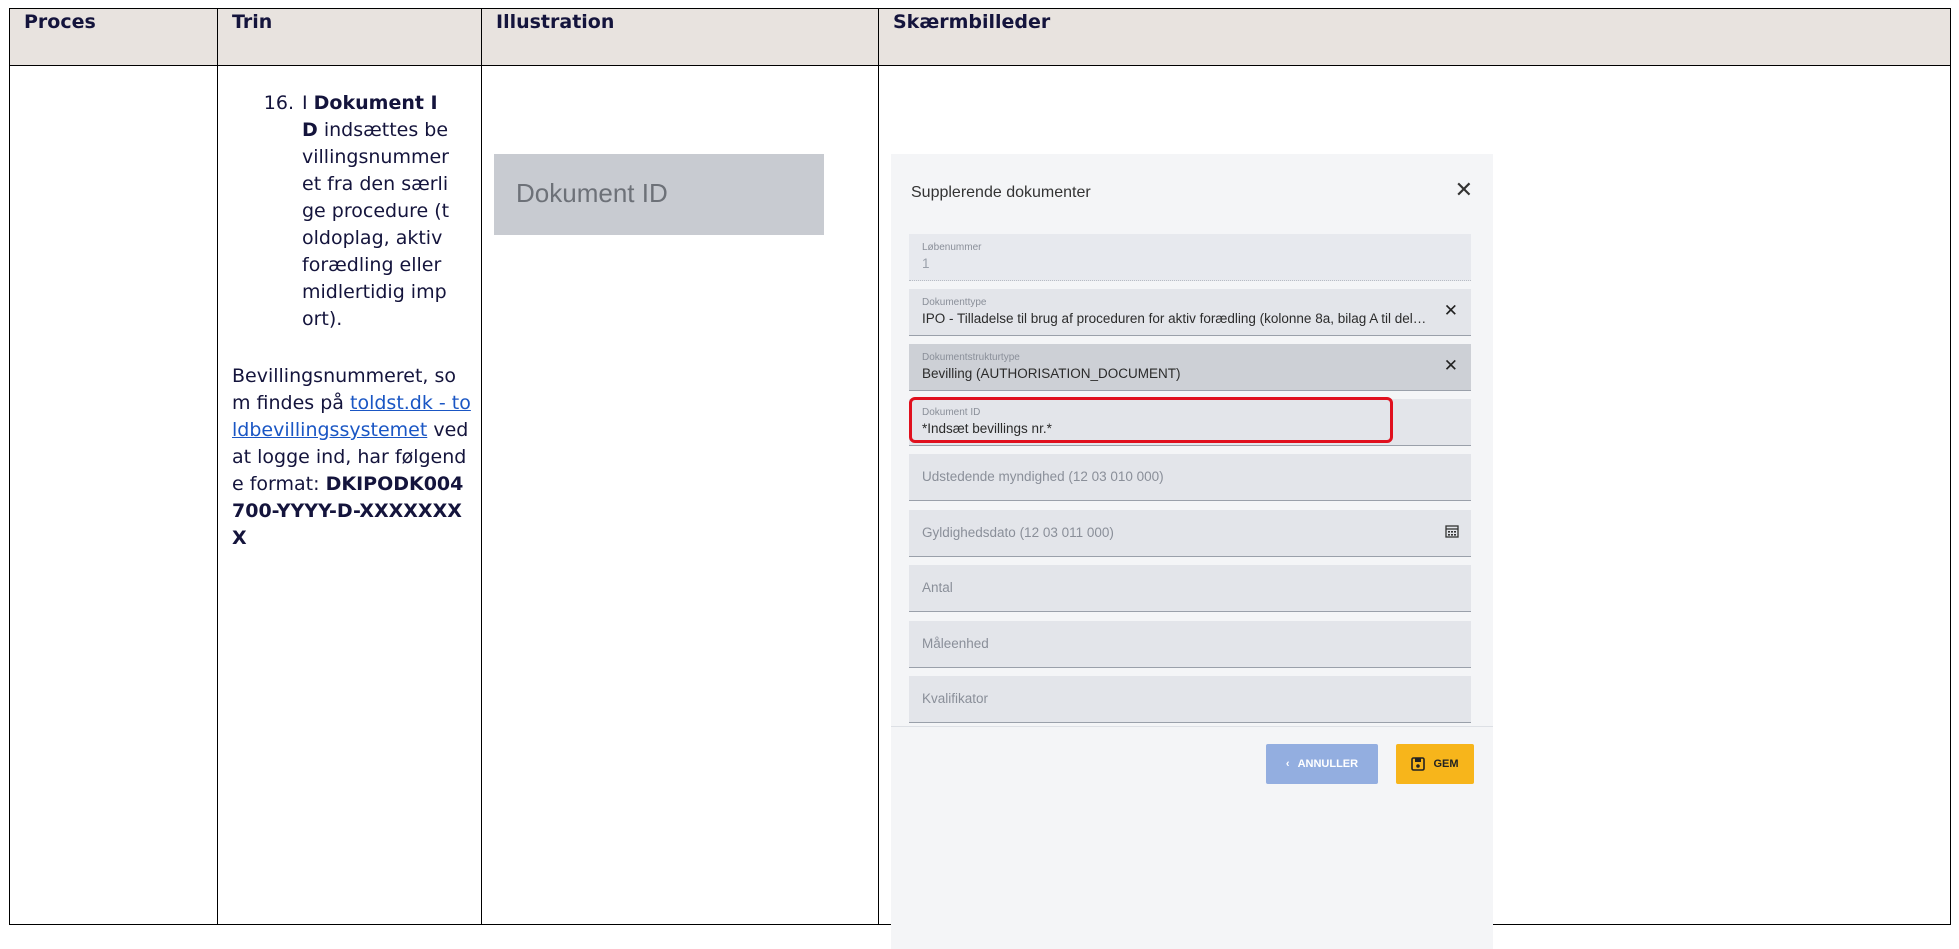 Image resolution: width=1959 pixels, height=949 pixels. Describe the element at coordinates (1192, 726) in the screenshot. I see `footer-divider` at that location.